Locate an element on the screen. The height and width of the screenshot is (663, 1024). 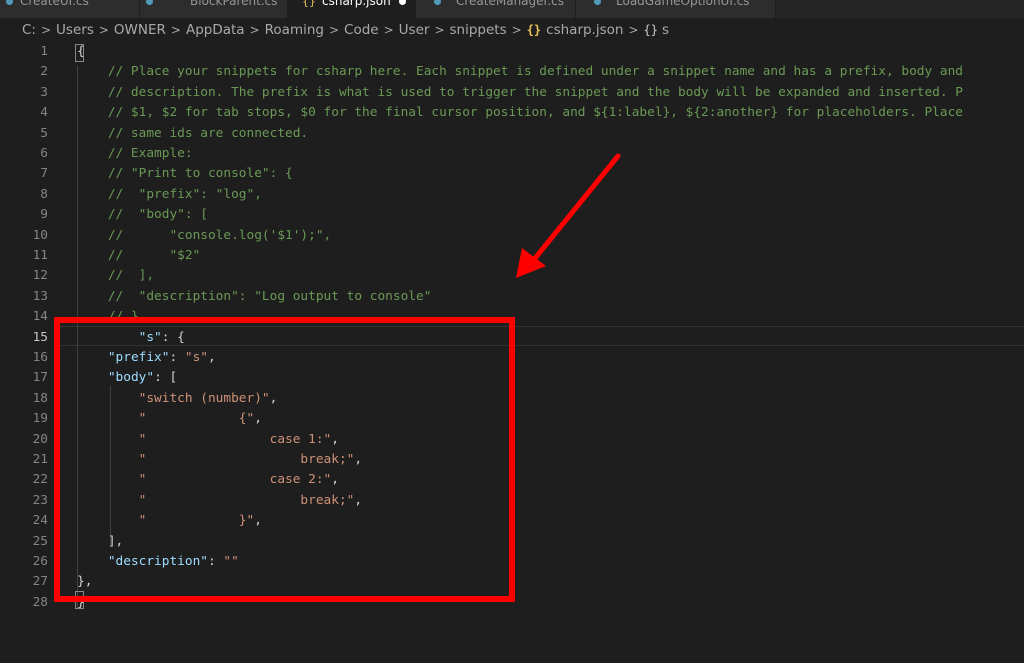
line-number: 21 is located at coordinates (40, 459).